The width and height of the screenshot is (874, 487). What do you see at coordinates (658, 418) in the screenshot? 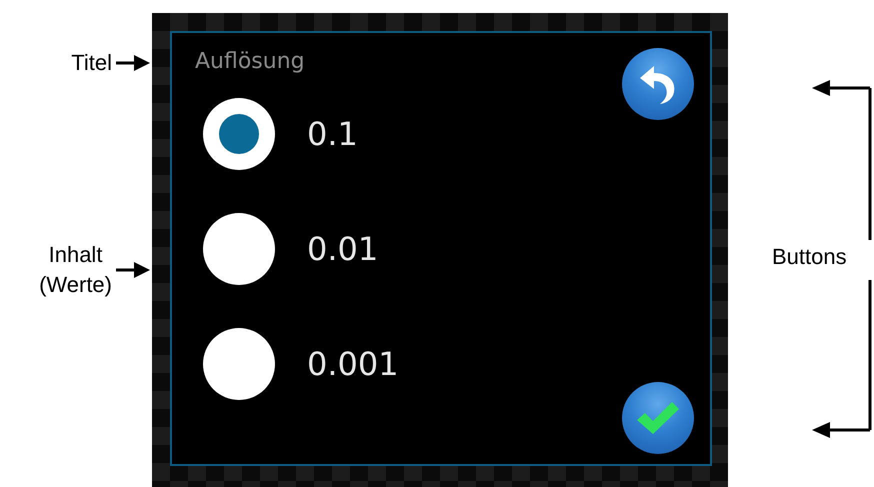
I see `check-icon` at bounding box center [658, 418].